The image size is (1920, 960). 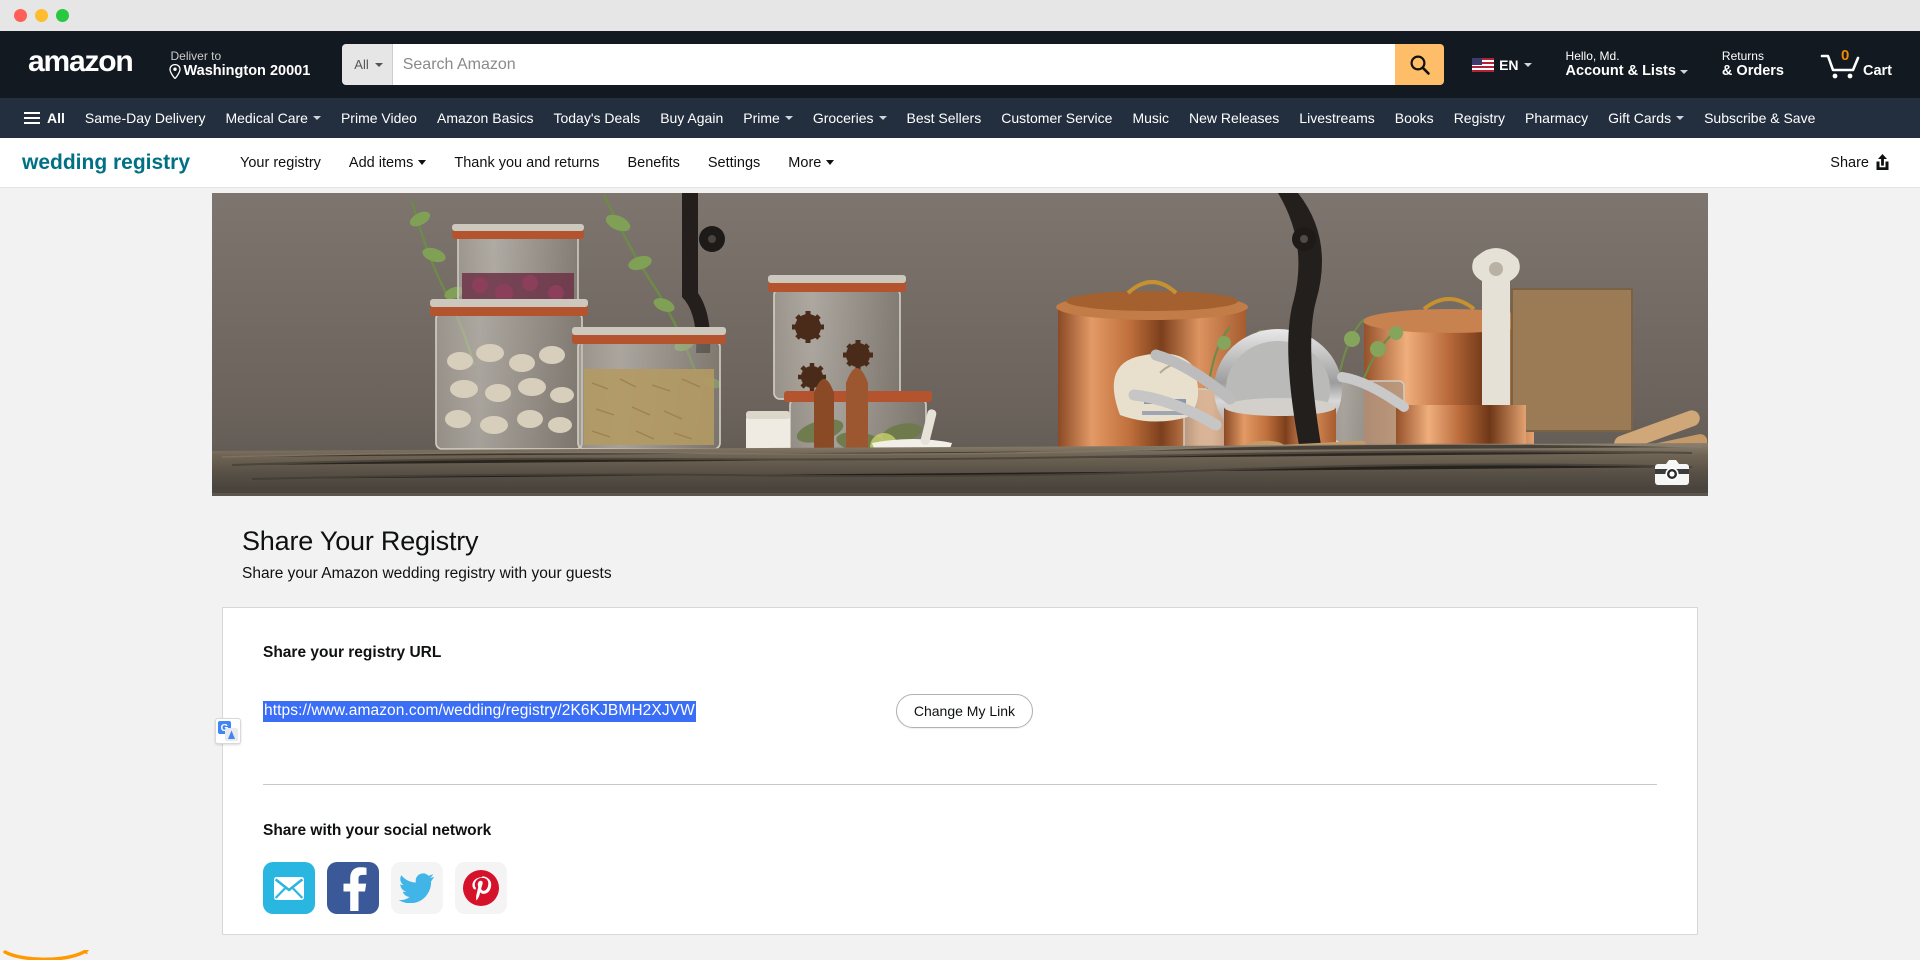 I want to click on share-email-button, so click(x=289, y=888).